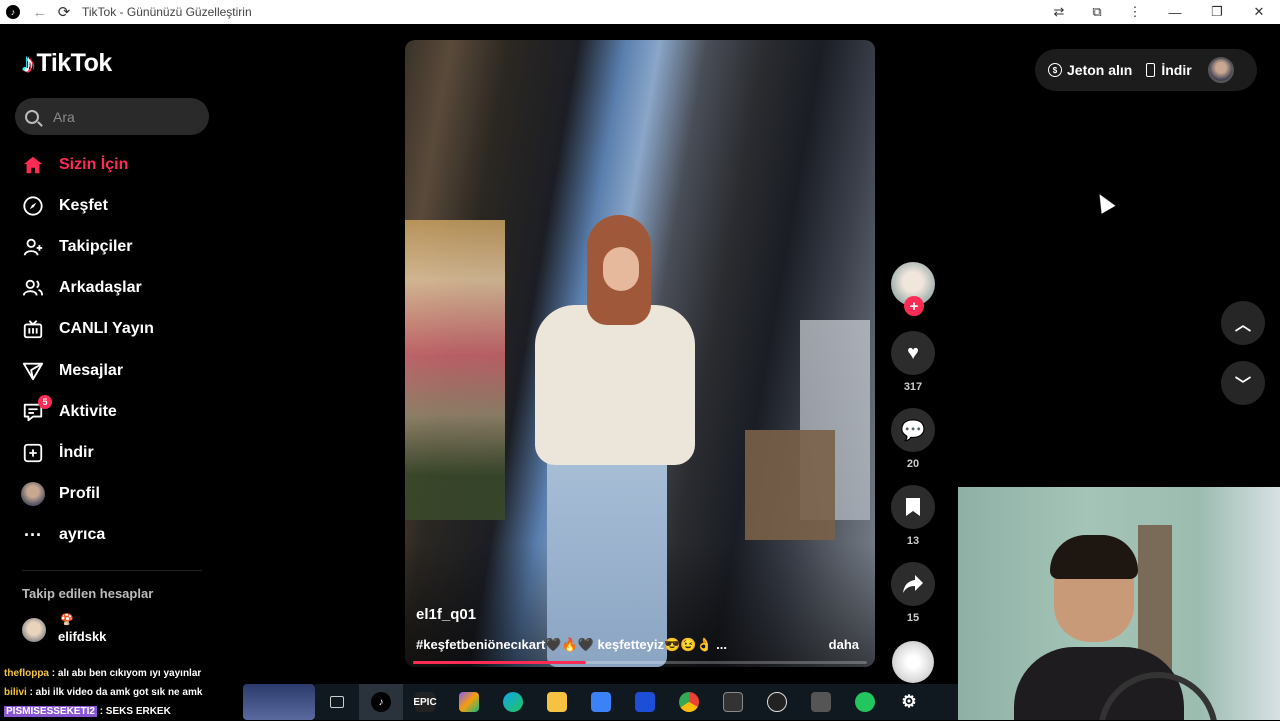 The width and height of the screenshot is (1280, 721). I want to click on search-box, so click(112, 116).